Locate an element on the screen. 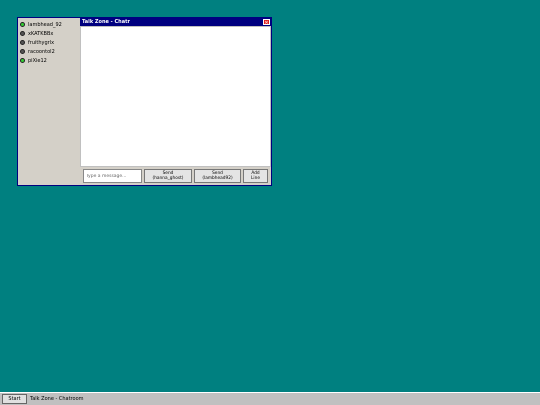 The image size is (540, 405). user-item: fruithygrlx is located at coordinates (50, 42).